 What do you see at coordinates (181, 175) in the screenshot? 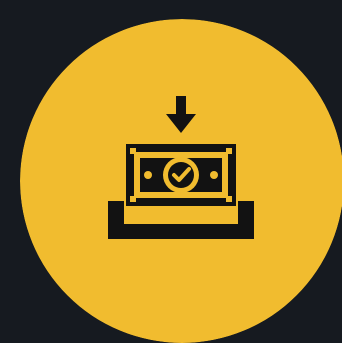
I see `banknote-icon` at bounding box center [181, 175].